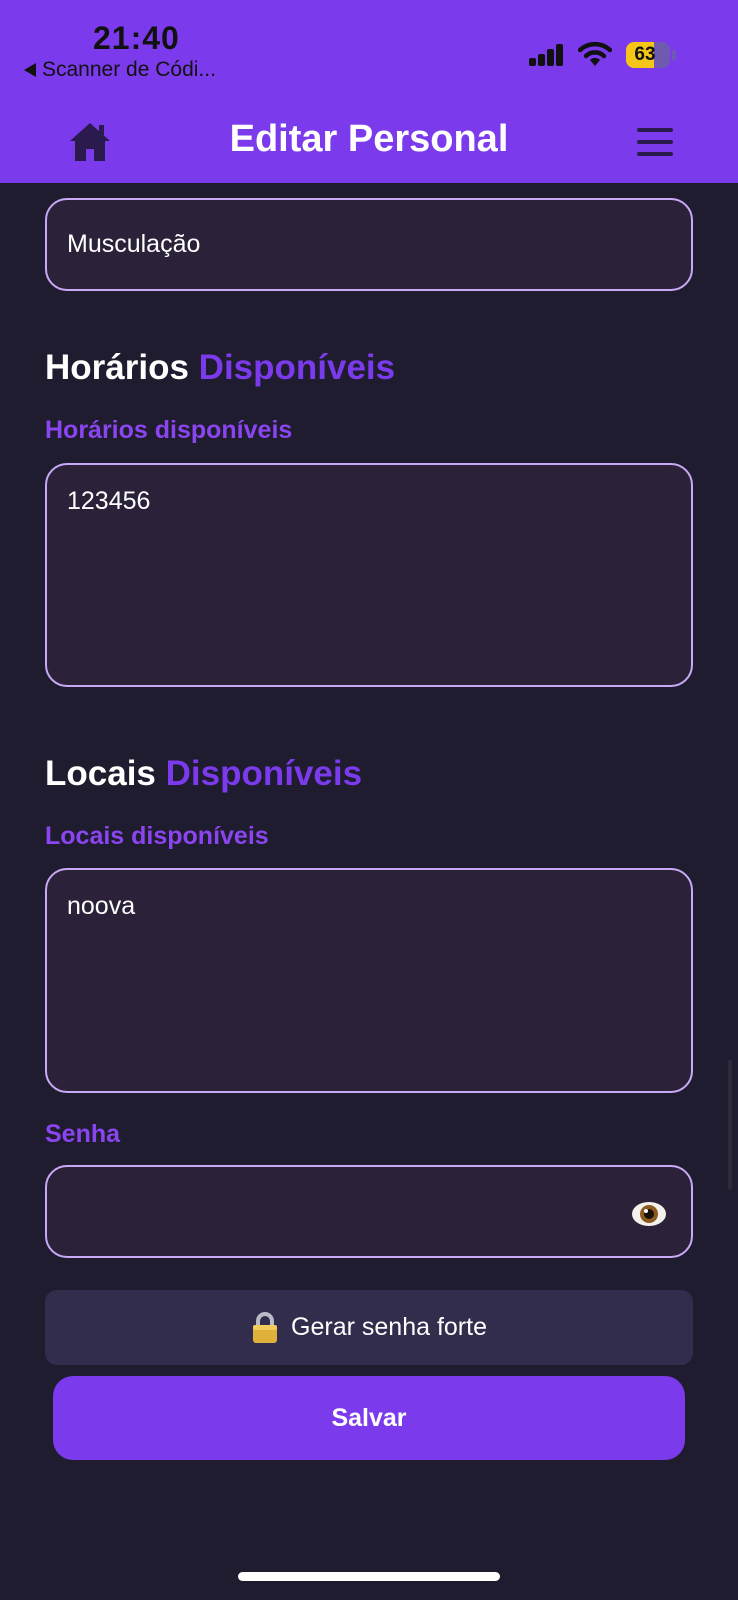  Describe the element at coordinates (595, 53) in the screenshot. I see `wifi-icon` at that location.